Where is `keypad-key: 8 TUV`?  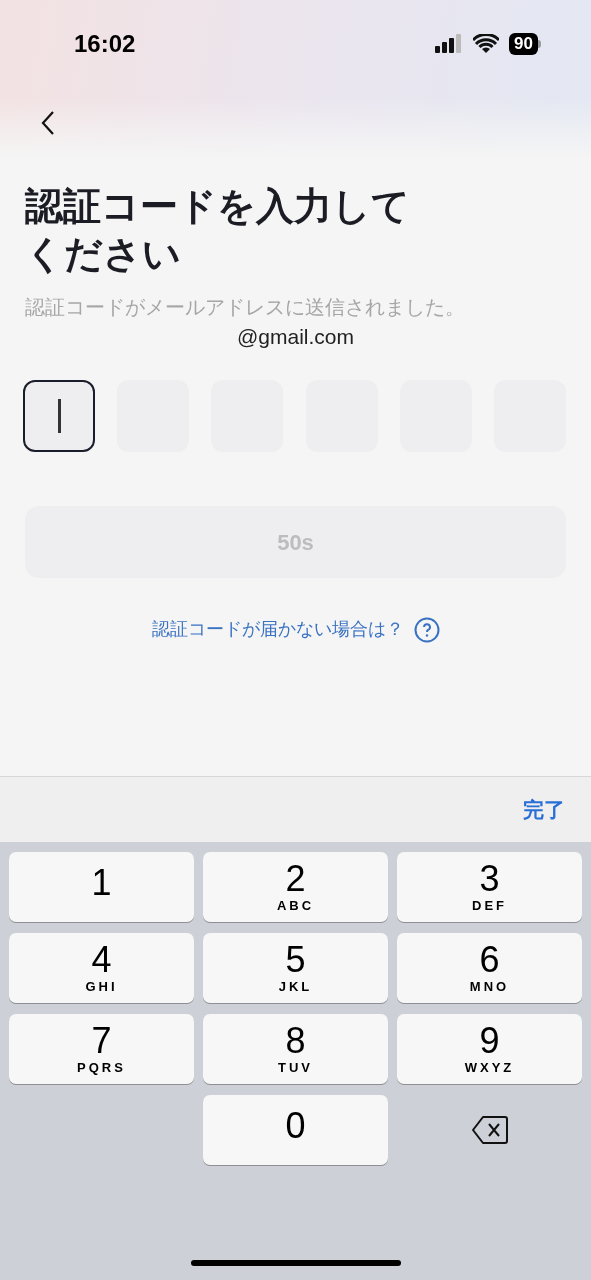 keypad-key: 8 TUV is located at coordinates (295, 1049).